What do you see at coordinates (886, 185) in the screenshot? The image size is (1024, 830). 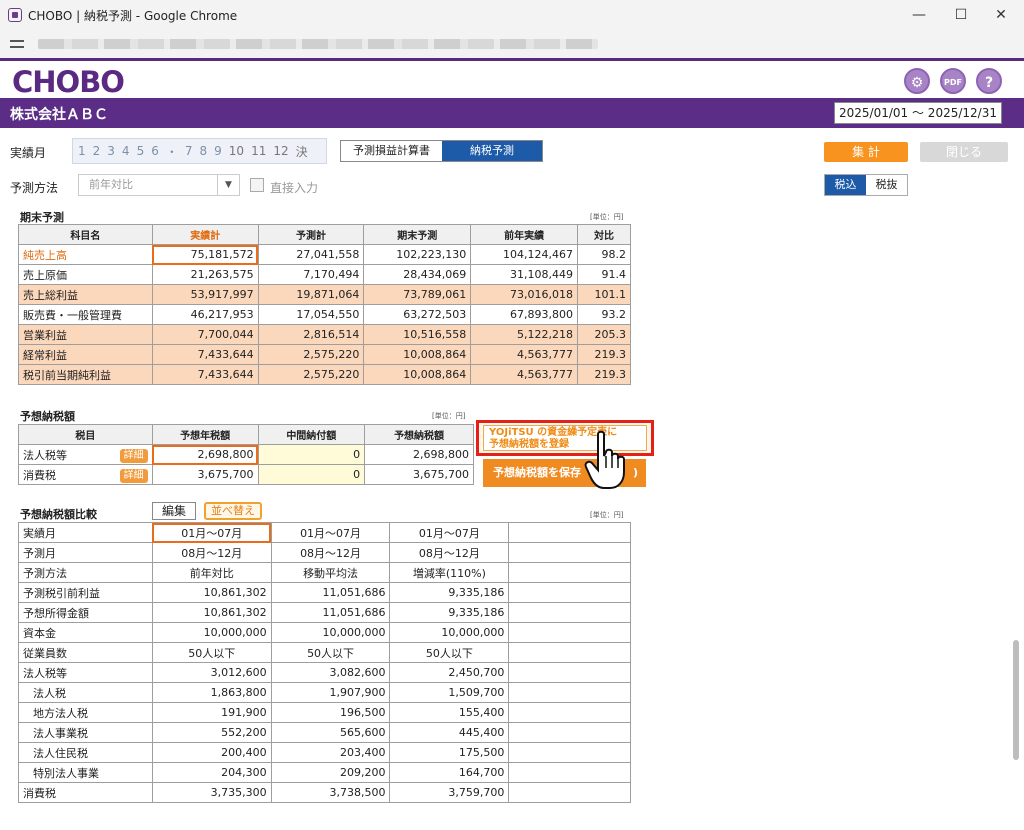 I see `tax-excluded-option: 税抜` at bounding box center [886, 185].